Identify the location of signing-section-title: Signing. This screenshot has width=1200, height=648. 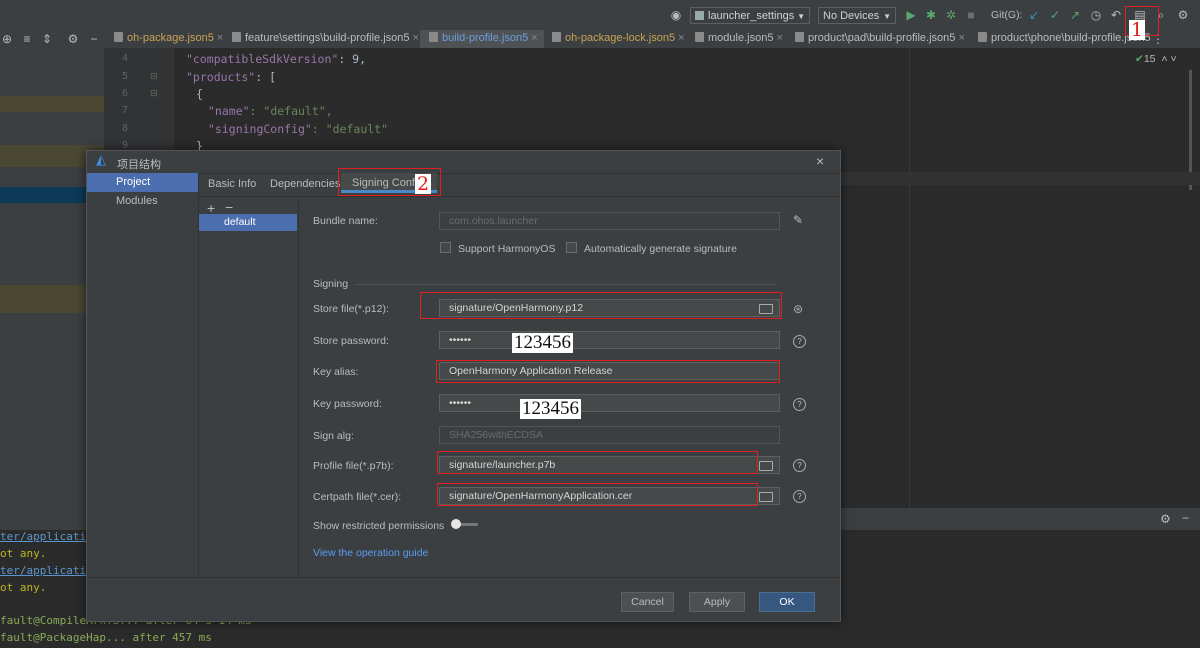
(331, 284).